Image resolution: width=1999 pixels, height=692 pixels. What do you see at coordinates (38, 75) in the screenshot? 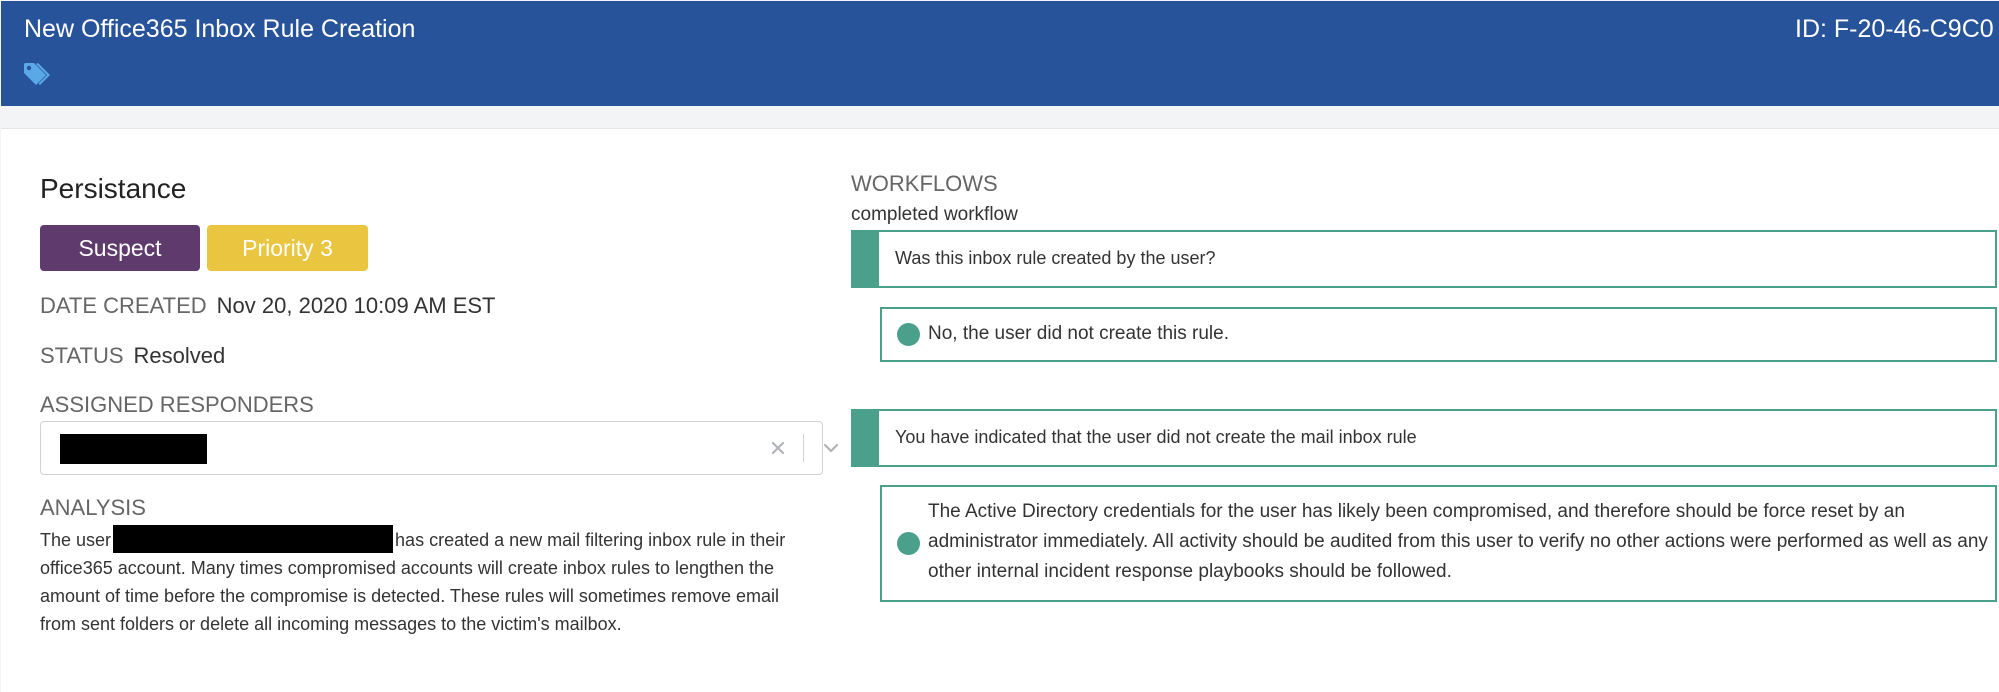
I see `tags-icon` at bounding box center [38, 75].